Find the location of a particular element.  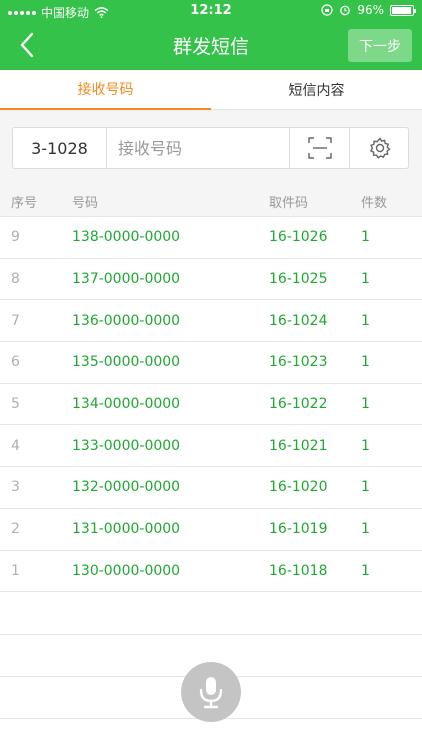

table-header: 序号 号码 取件码 件数 is located at coordinates (211, 202).